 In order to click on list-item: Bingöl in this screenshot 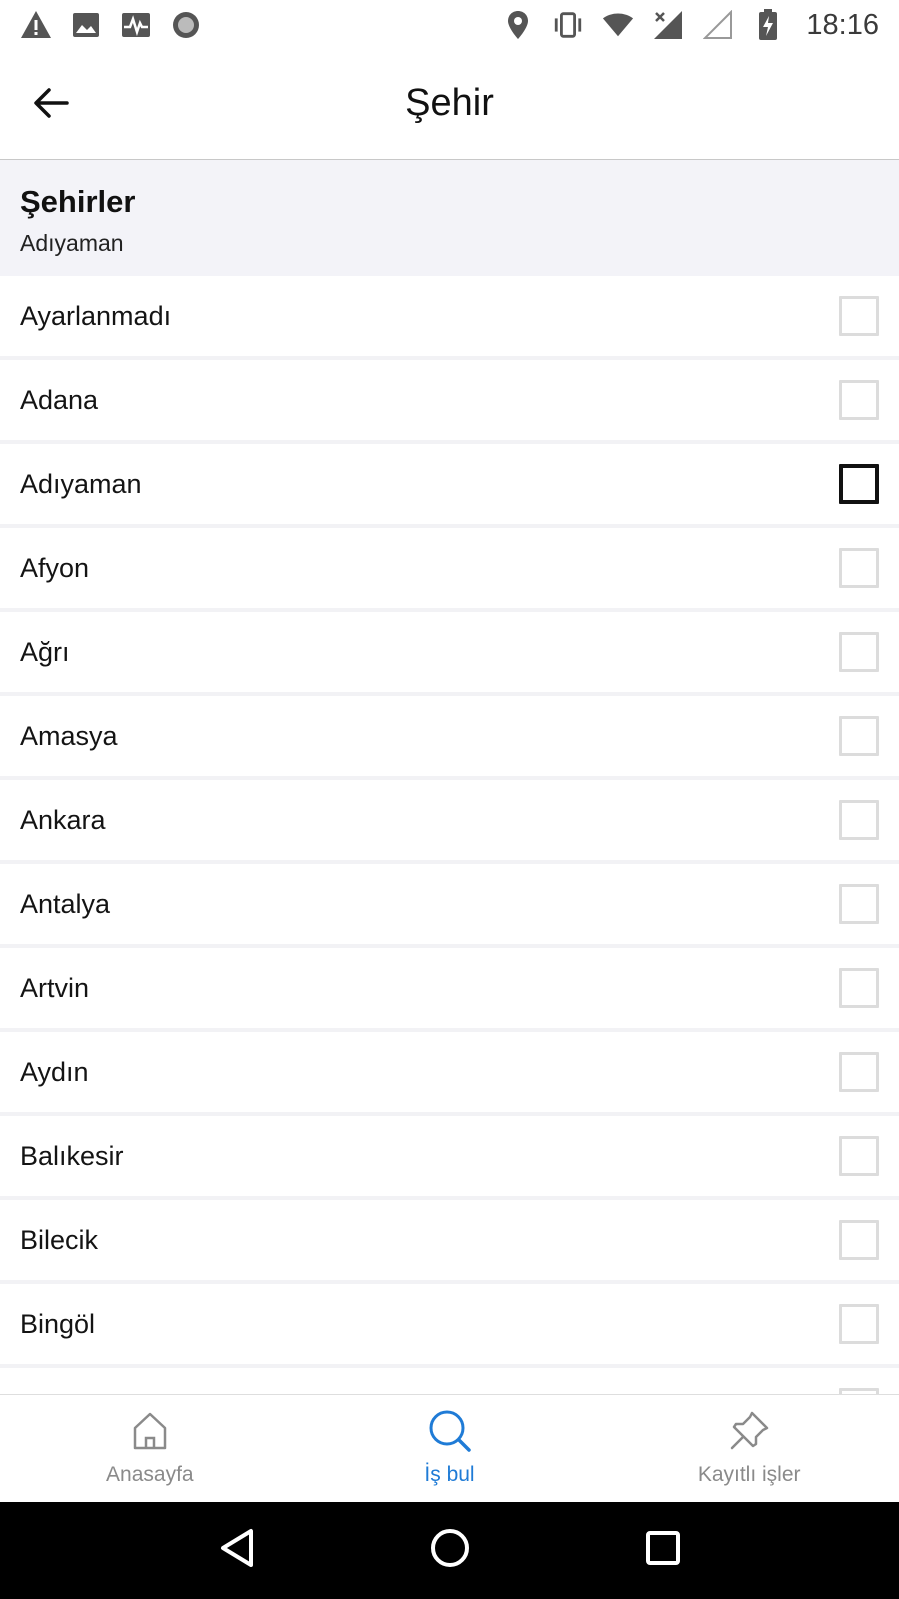, I will do `click(449, 1326)`.